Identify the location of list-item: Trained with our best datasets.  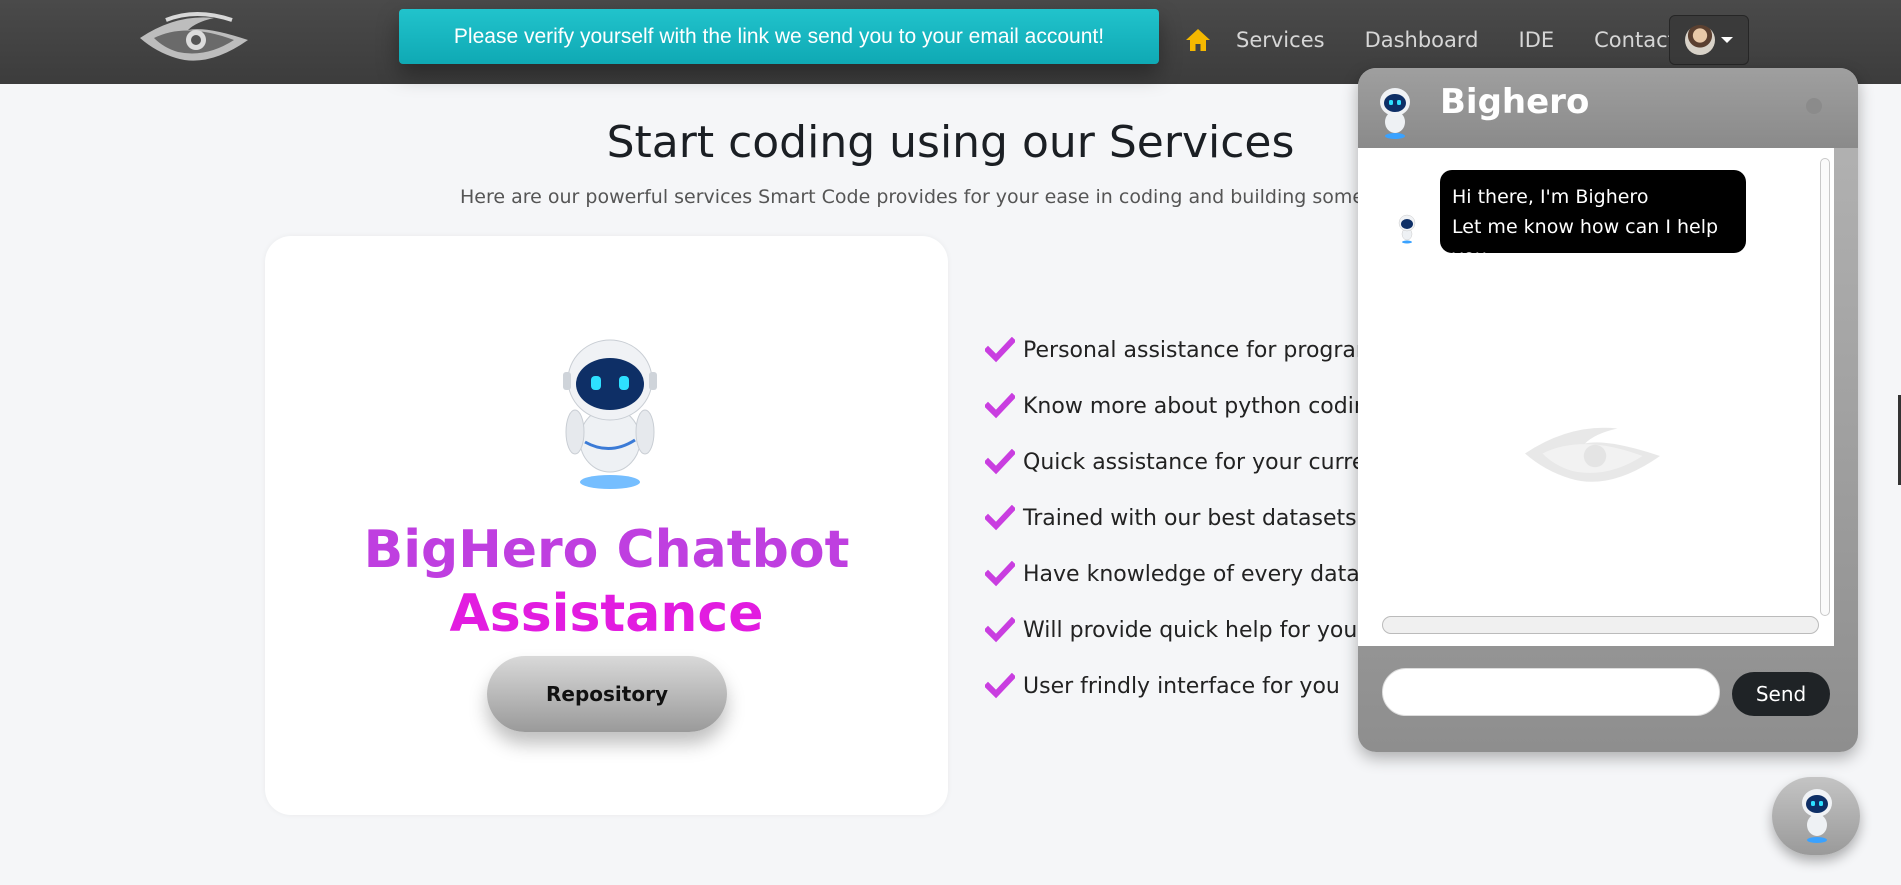
(1197, 518).